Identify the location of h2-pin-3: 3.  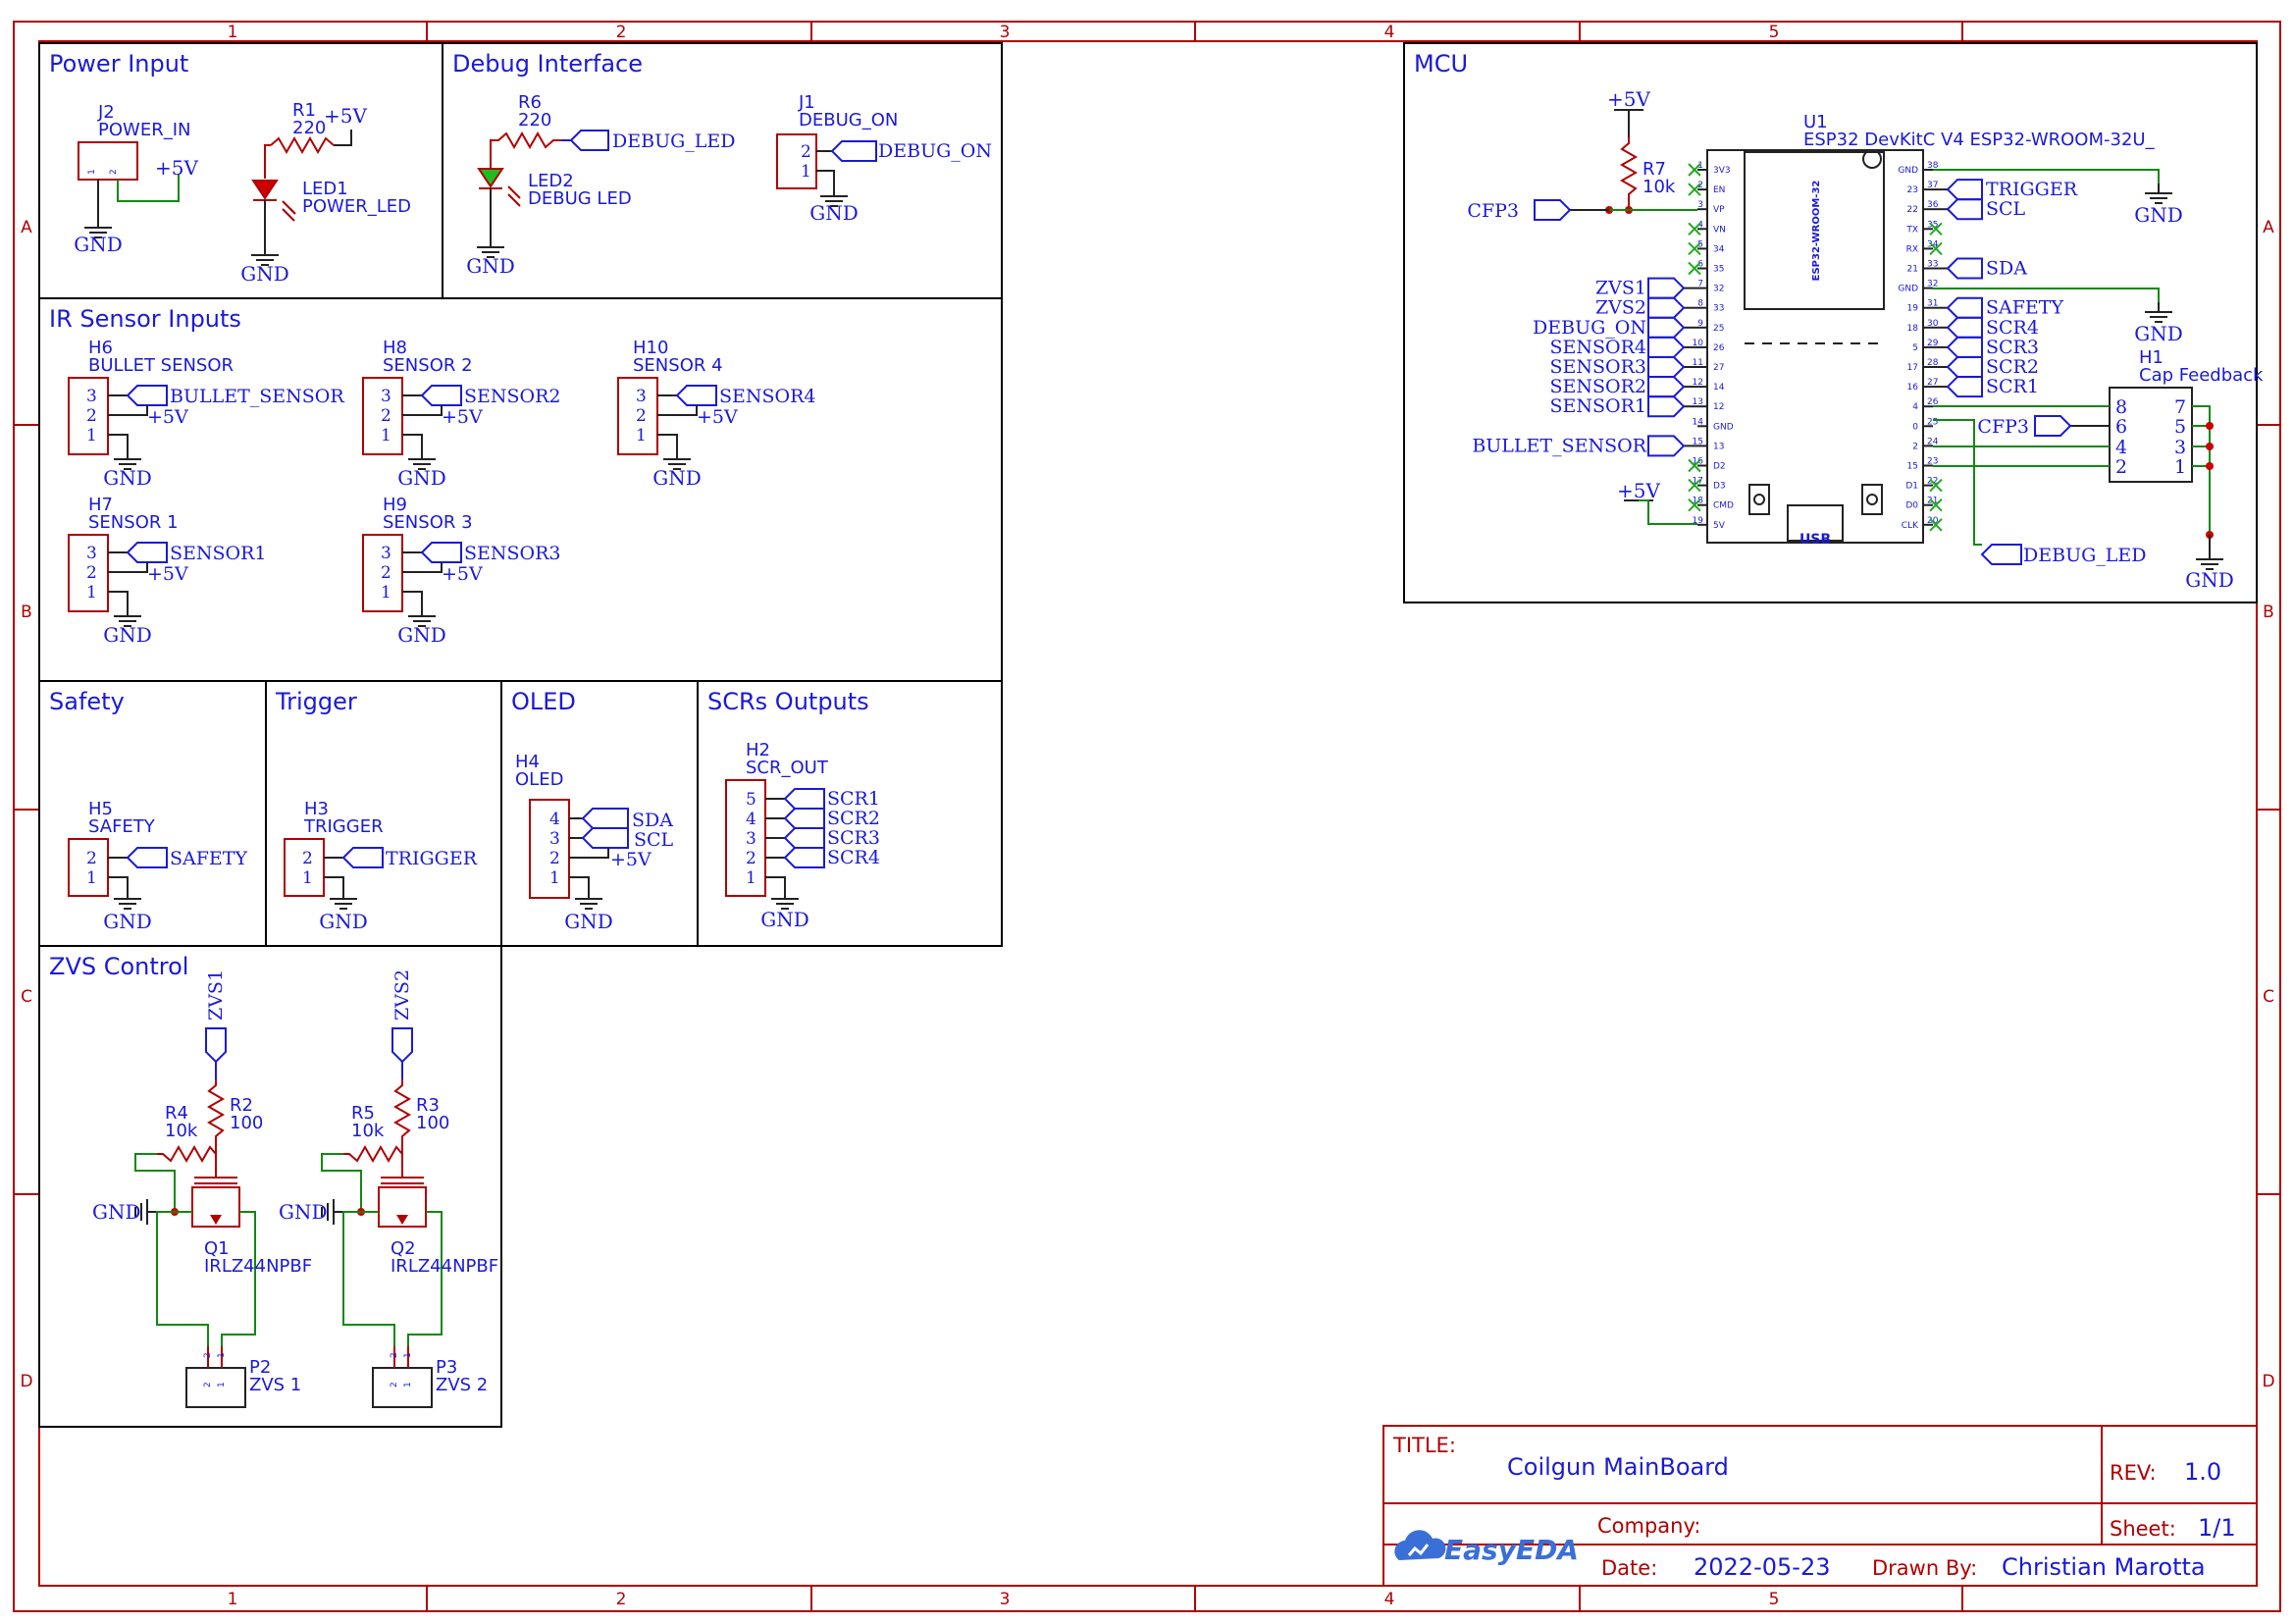
(751, 839).